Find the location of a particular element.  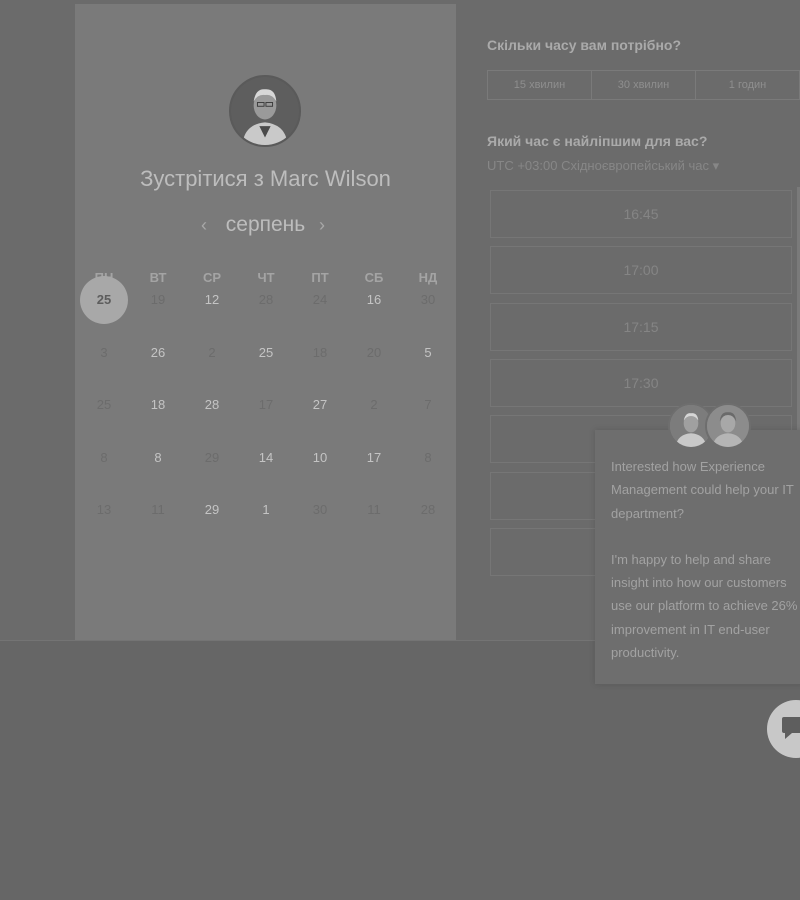

month-navigation: ‹ серпень › is located at coordinates (265, 225).